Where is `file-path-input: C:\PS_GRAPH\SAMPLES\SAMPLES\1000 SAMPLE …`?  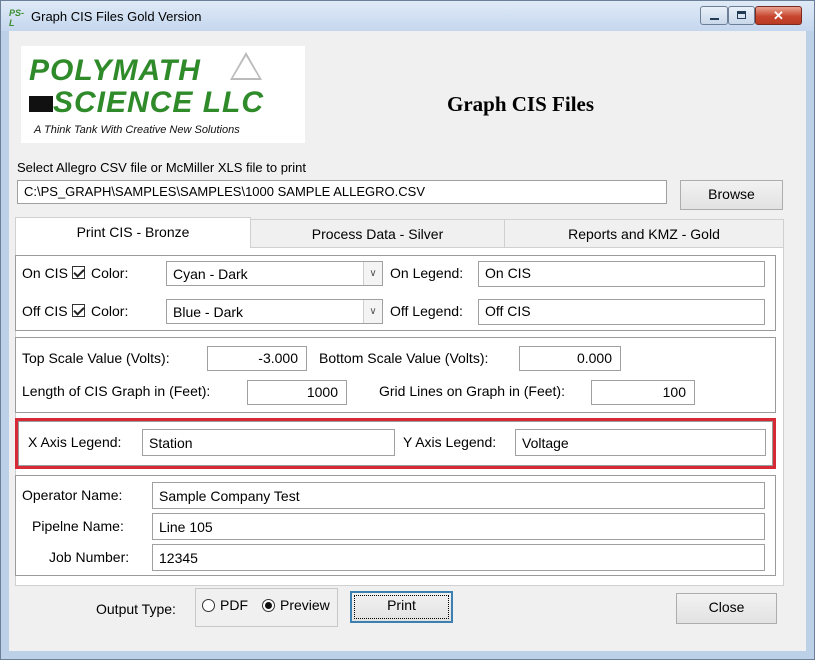 file-path-input: C:\PS_GRAPH\SAMPLES\SAMPLES\1000 SAMPLE … is located at coordinates (342, 192).